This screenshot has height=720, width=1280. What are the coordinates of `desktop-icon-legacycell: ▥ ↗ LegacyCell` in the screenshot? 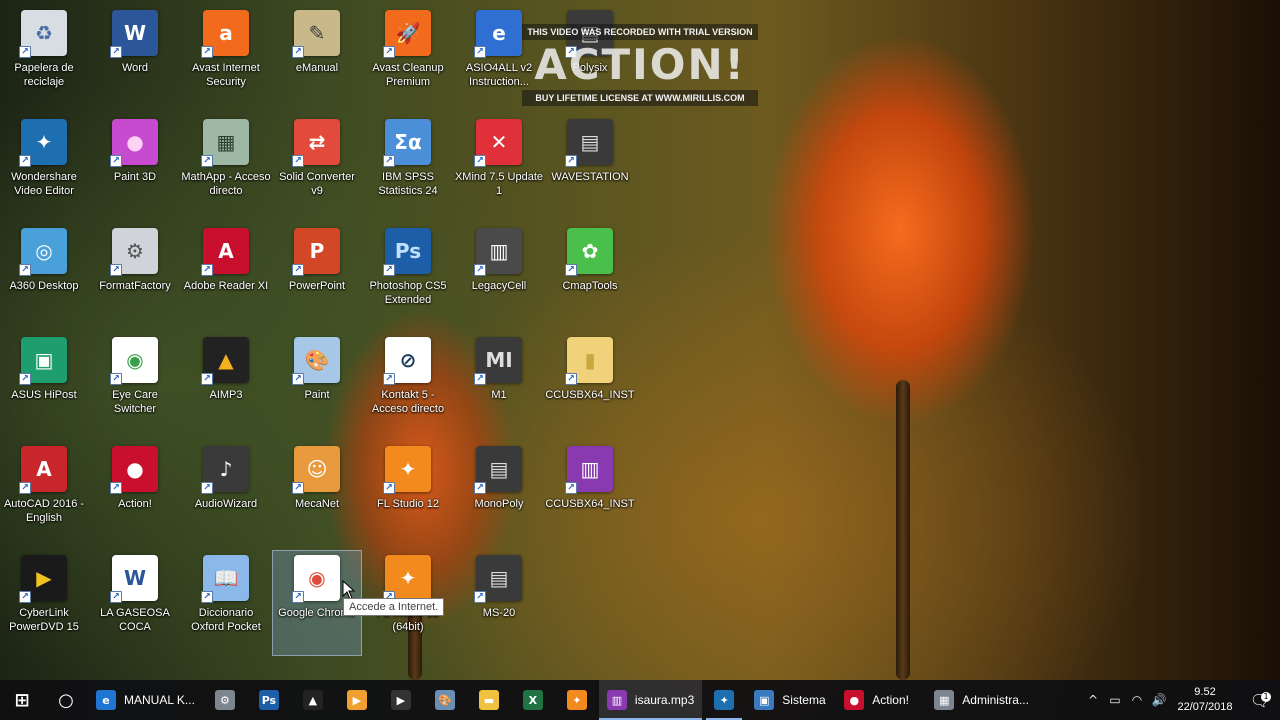 It's located at (499, 276).